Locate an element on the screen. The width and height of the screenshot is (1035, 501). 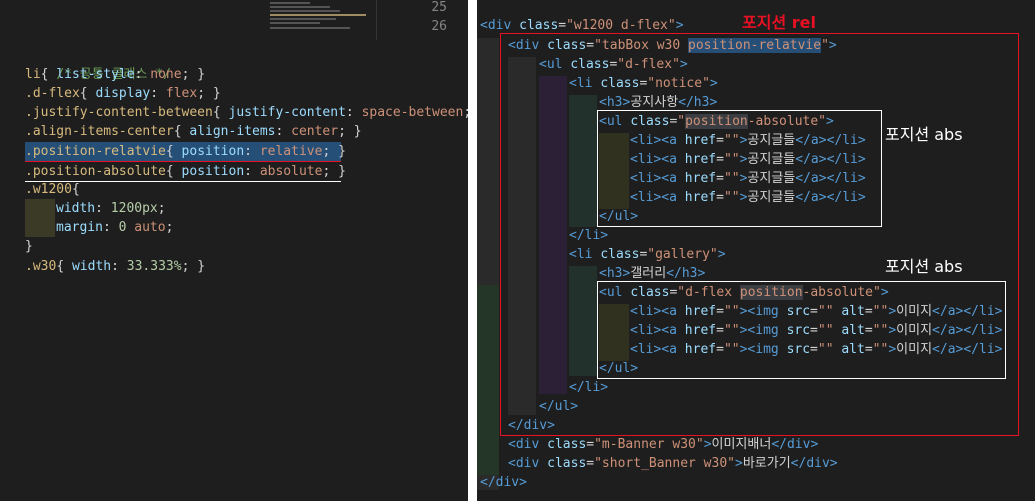
line-number: 25 is located at coordinates (439, 7).